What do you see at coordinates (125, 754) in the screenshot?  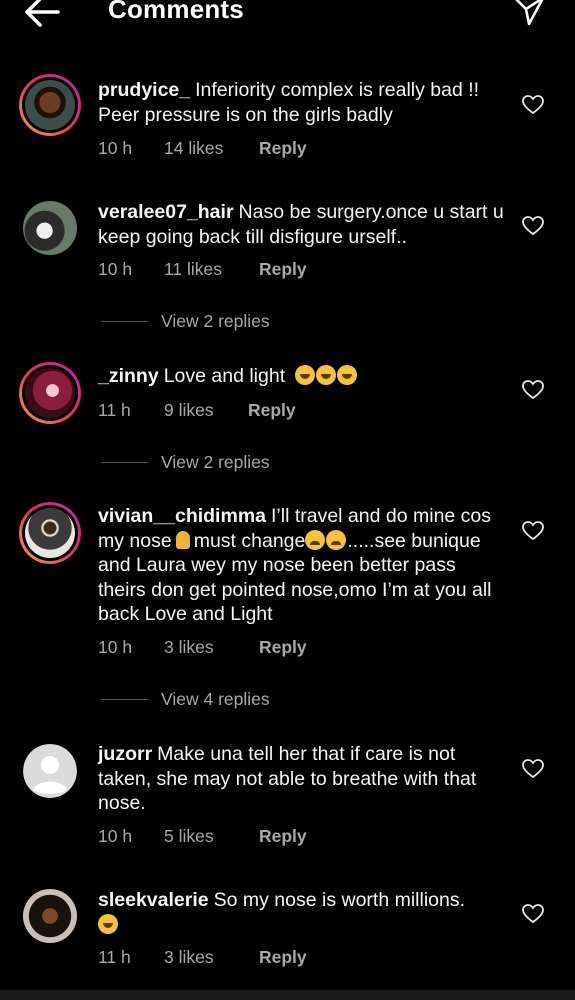 I see `comment-username: juzorr` at bounding box center [125, 754].